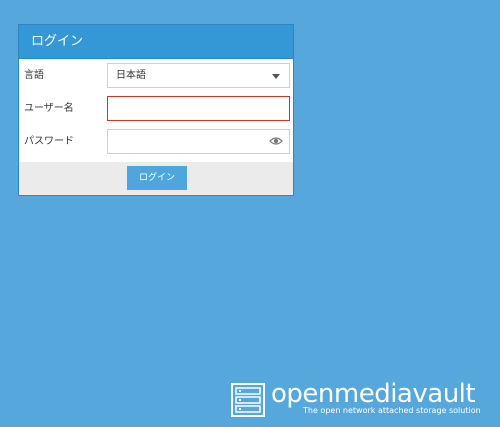 The width and height of the screenshot is (500, 427). I want to click on username-label: ユーザー名, so click(49, 108).